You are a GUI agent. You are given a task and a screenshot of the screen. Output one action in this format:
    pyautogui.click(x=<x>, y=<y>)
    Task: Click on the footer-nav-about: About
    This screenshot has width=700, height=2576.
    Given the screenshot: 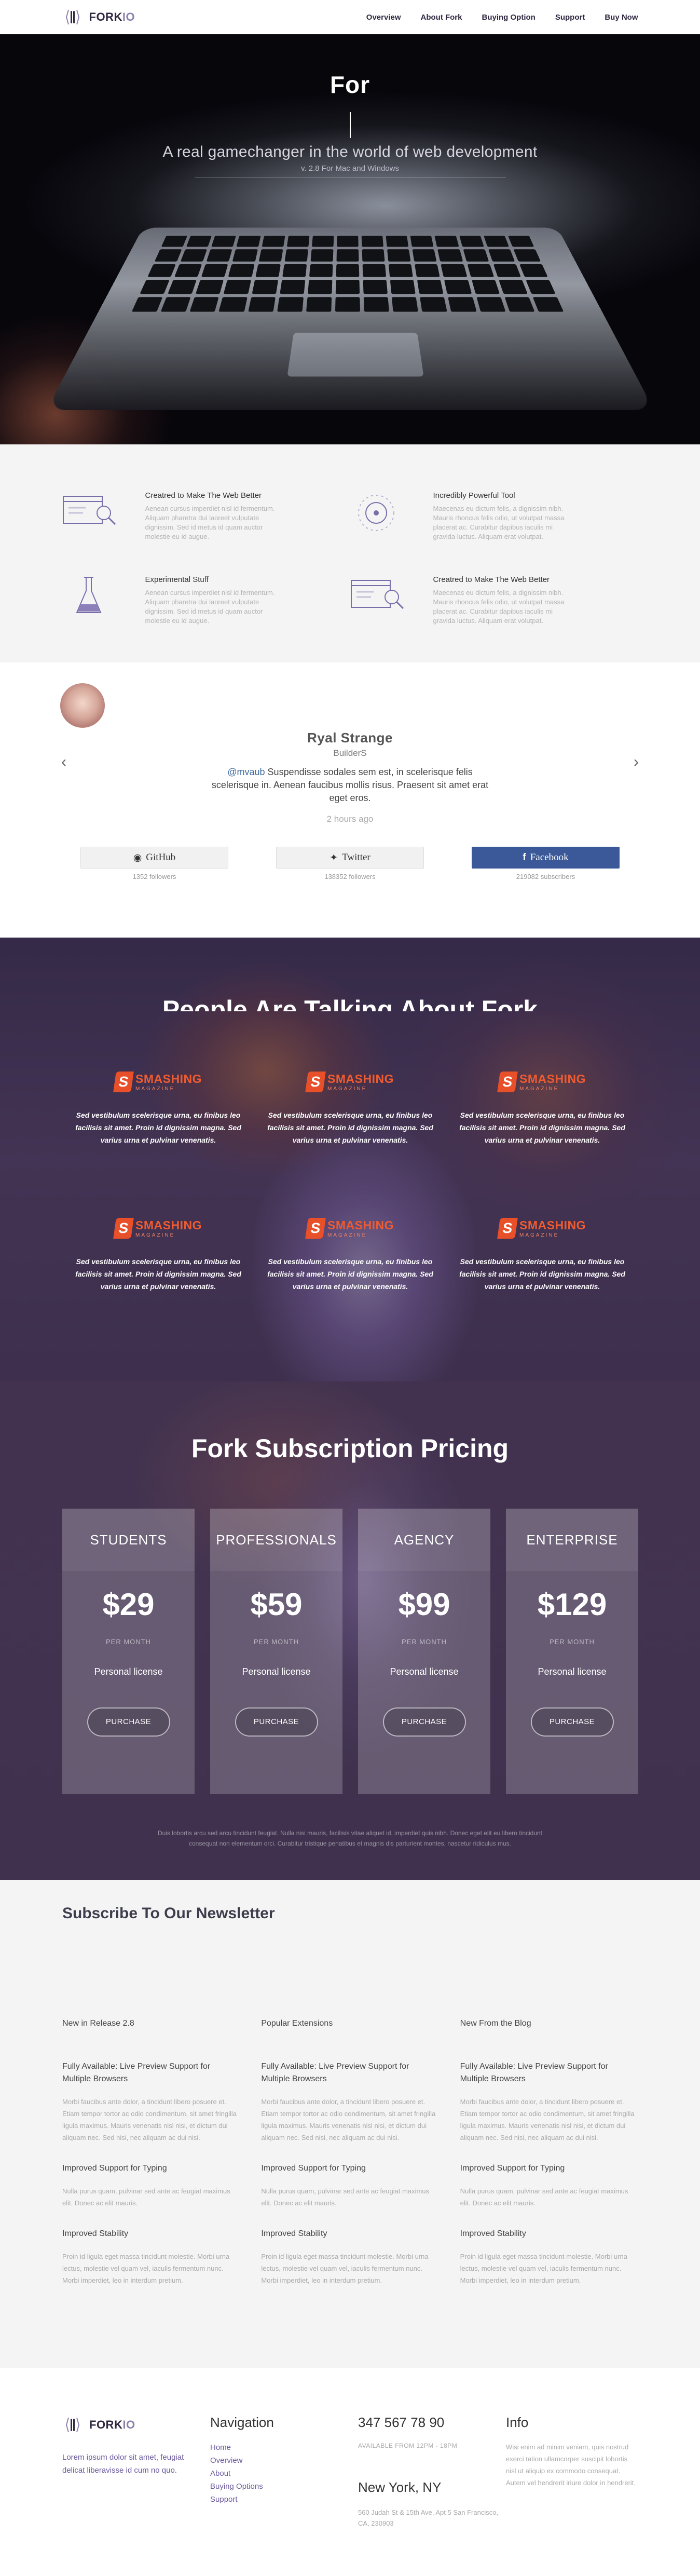 What is the action you would take?
    pyautogui.click(x=284, y=2473)
    